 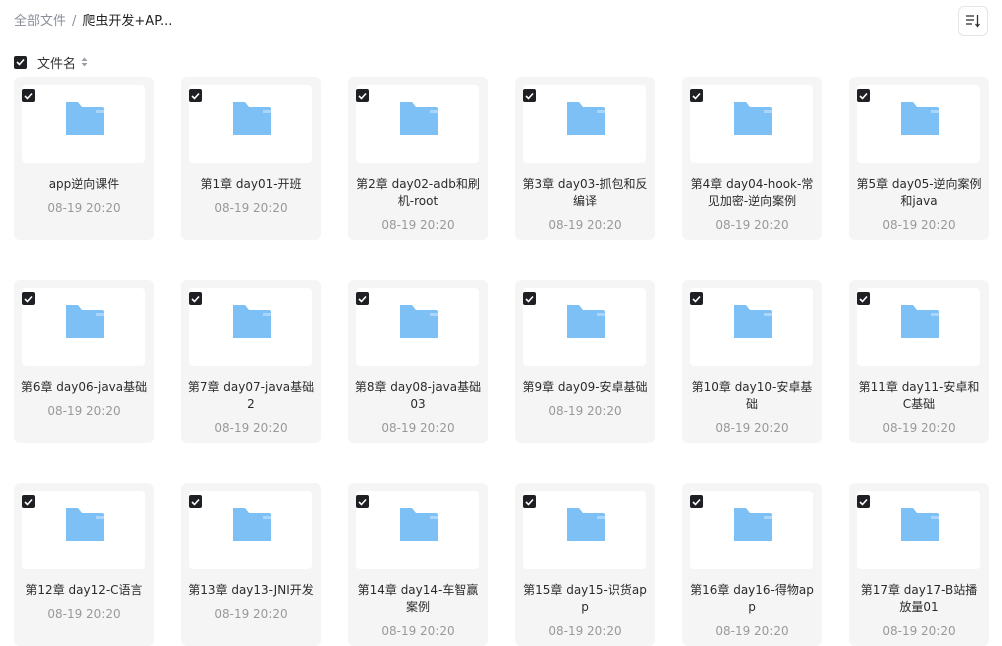 What do you see at coordinates (84, 387) in the screenshot?
I see `folder-name: 第6章 day06-java基础` at bounding box center [84, 387].